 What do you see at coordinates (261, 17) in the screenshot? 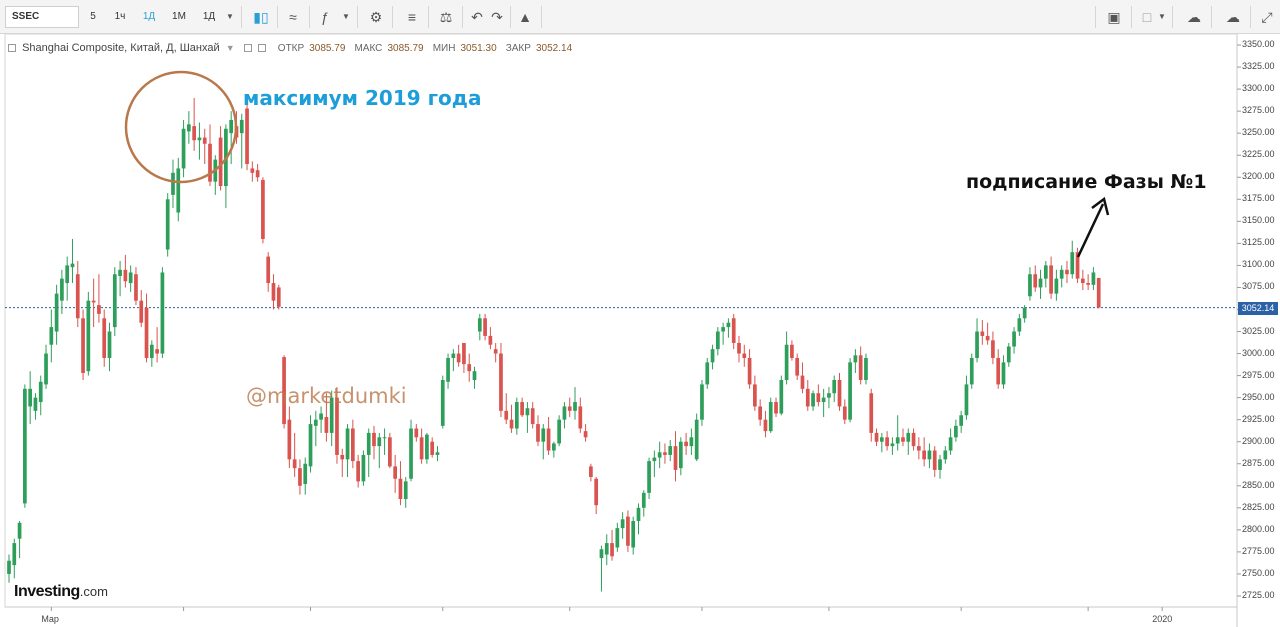
I see `candles-icon: ▮▯` at bounding box center [261, 17].